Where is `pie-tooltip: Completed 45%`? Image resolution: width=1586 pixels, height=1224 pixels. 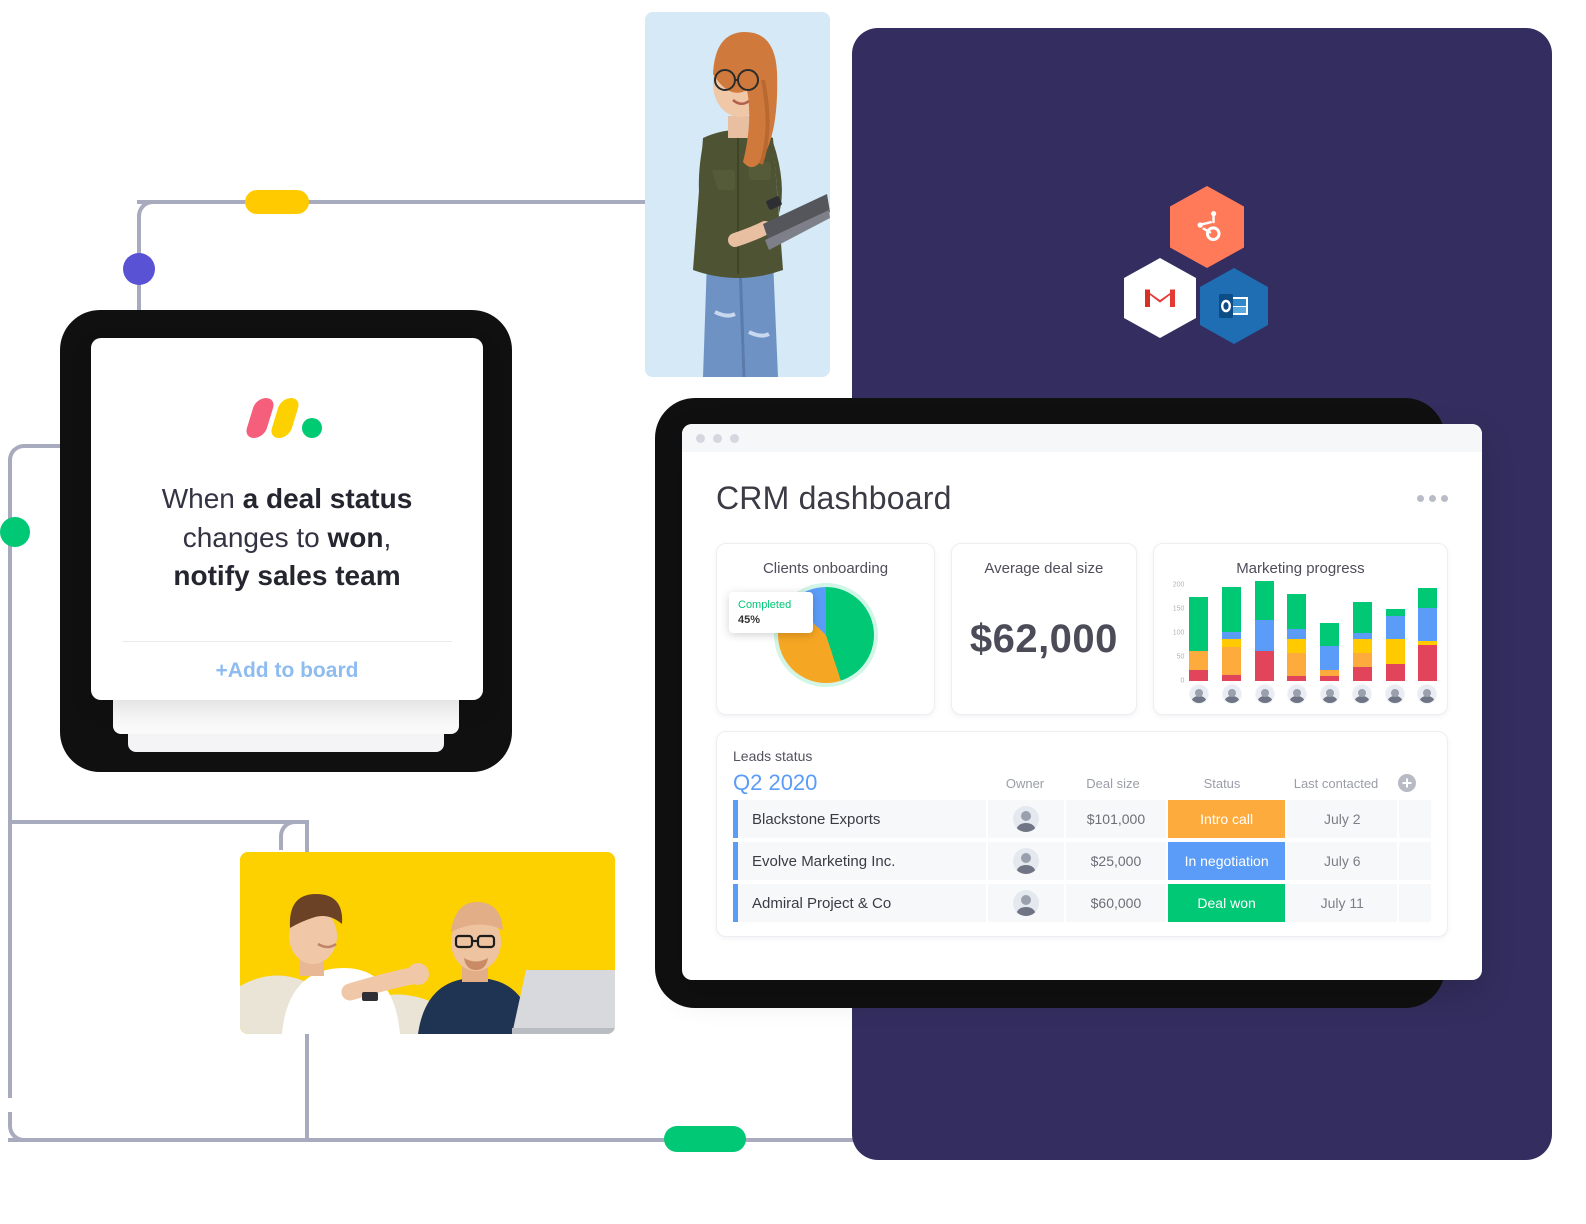
pie-tooltip: Completed 45% is located at coordinates (771, 612).